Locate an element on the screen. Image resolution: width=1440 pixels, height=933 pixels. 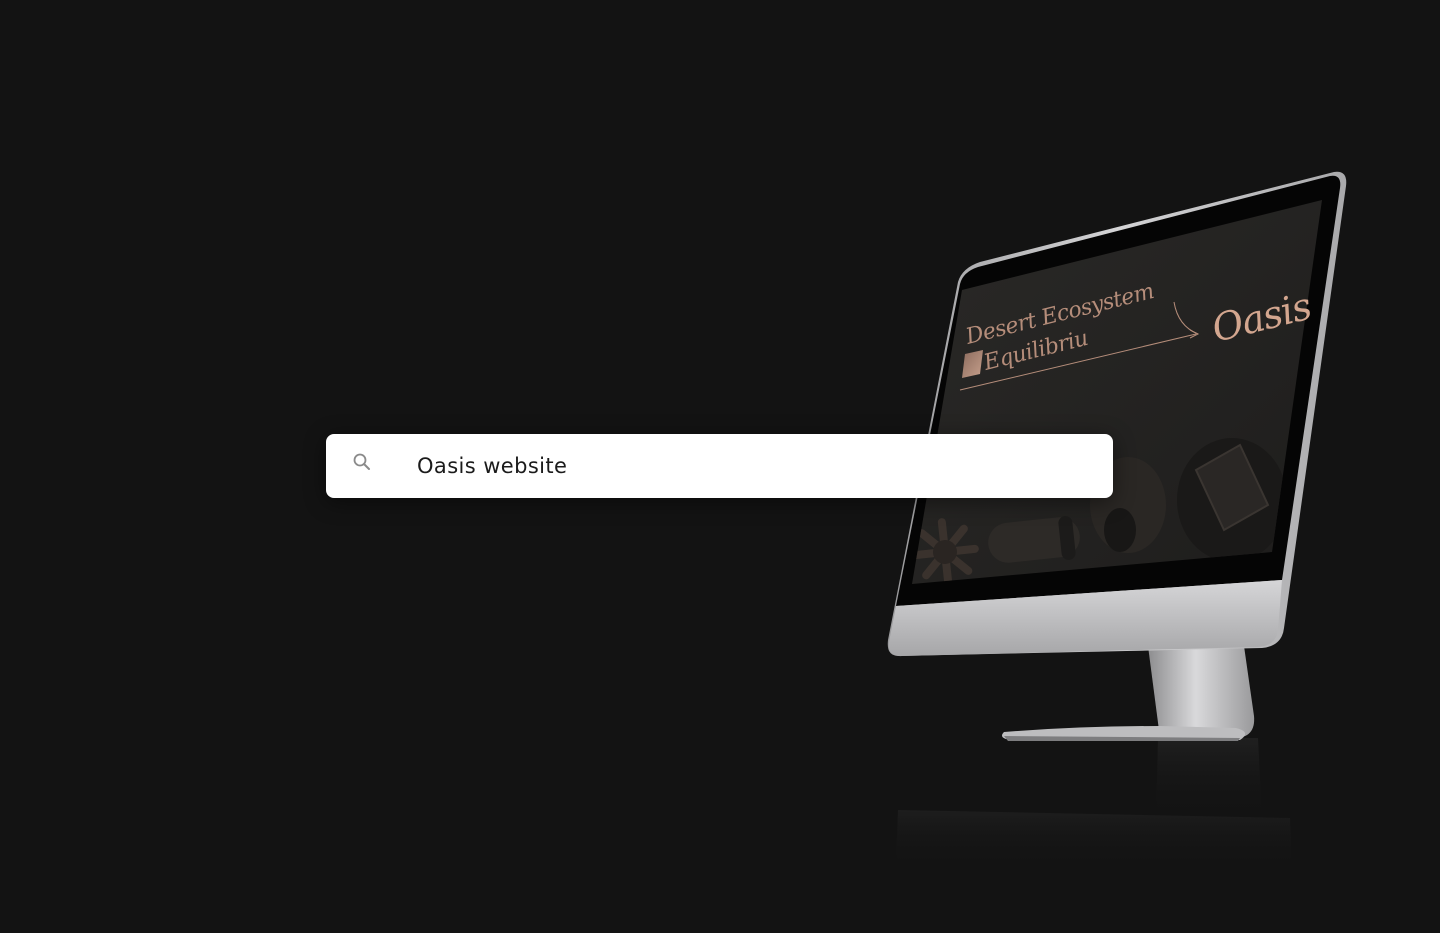
search-input is located at coordinates (747, 466).